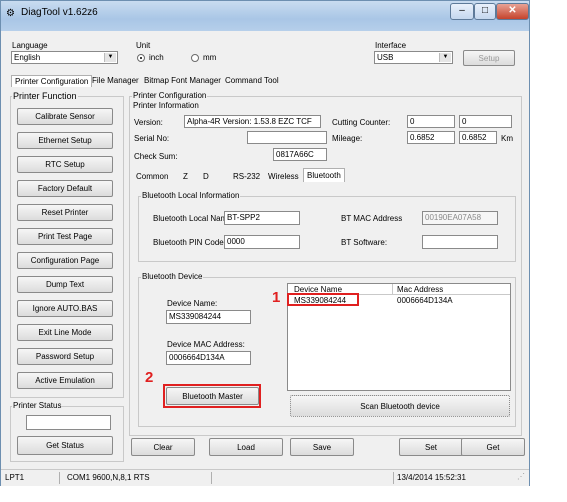  Describe the element at coordinates (210, 57) in the screenshot. I see `unit-mm-label: mm` at that location.